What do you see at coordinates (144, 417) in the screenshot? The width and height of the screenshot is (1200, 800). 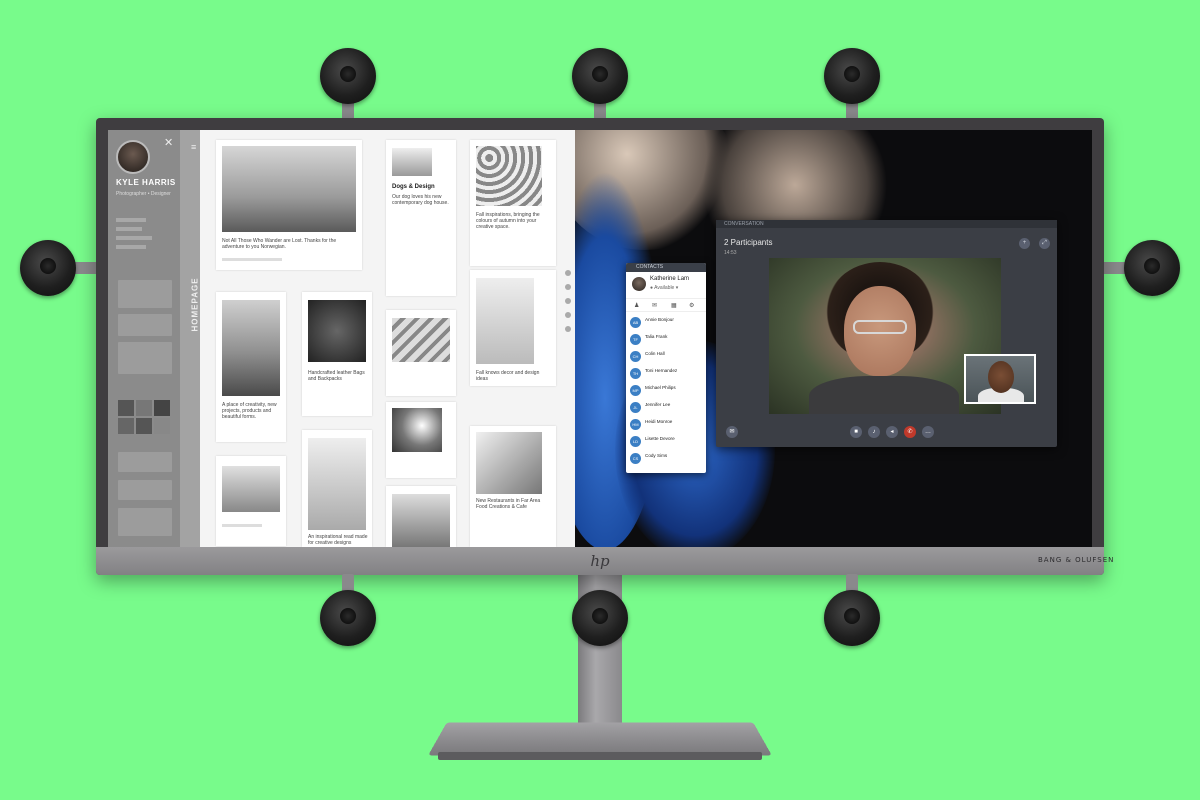 I see `sidebar-photo-grid` at bounding box center [144, 417].